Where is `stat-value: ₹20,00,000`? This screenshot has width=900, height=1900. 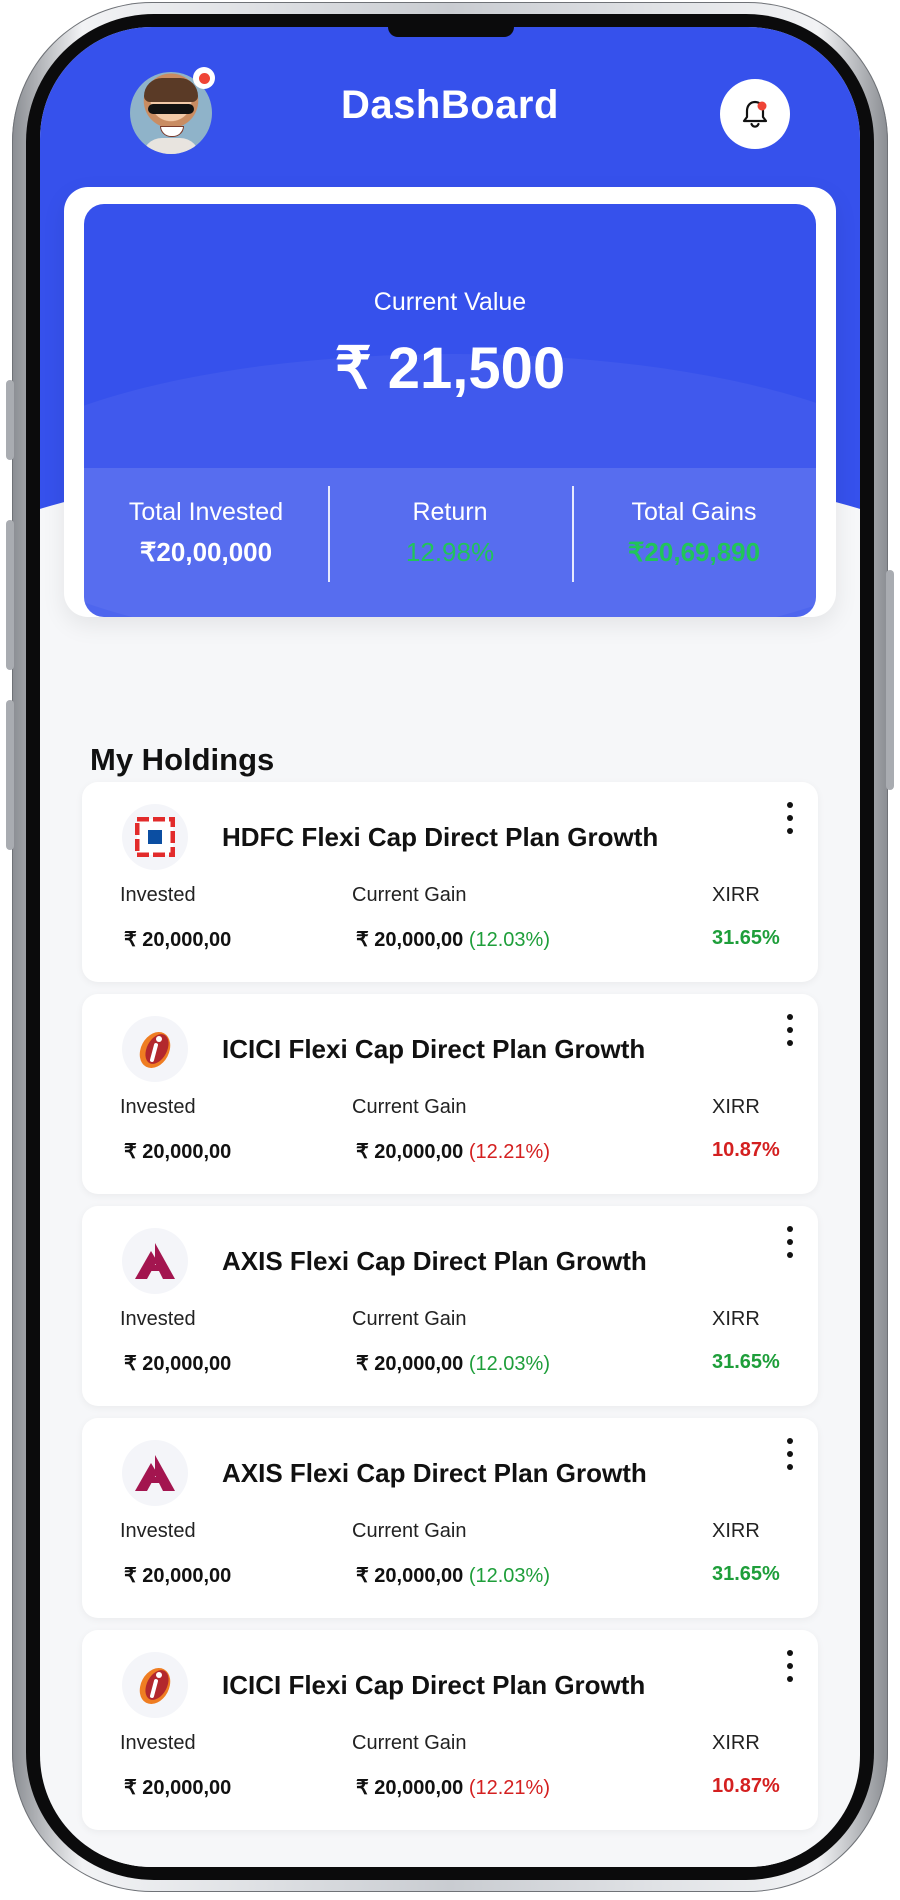
stat-value: ₹20,00,000 is located at coordinates (206, 552).